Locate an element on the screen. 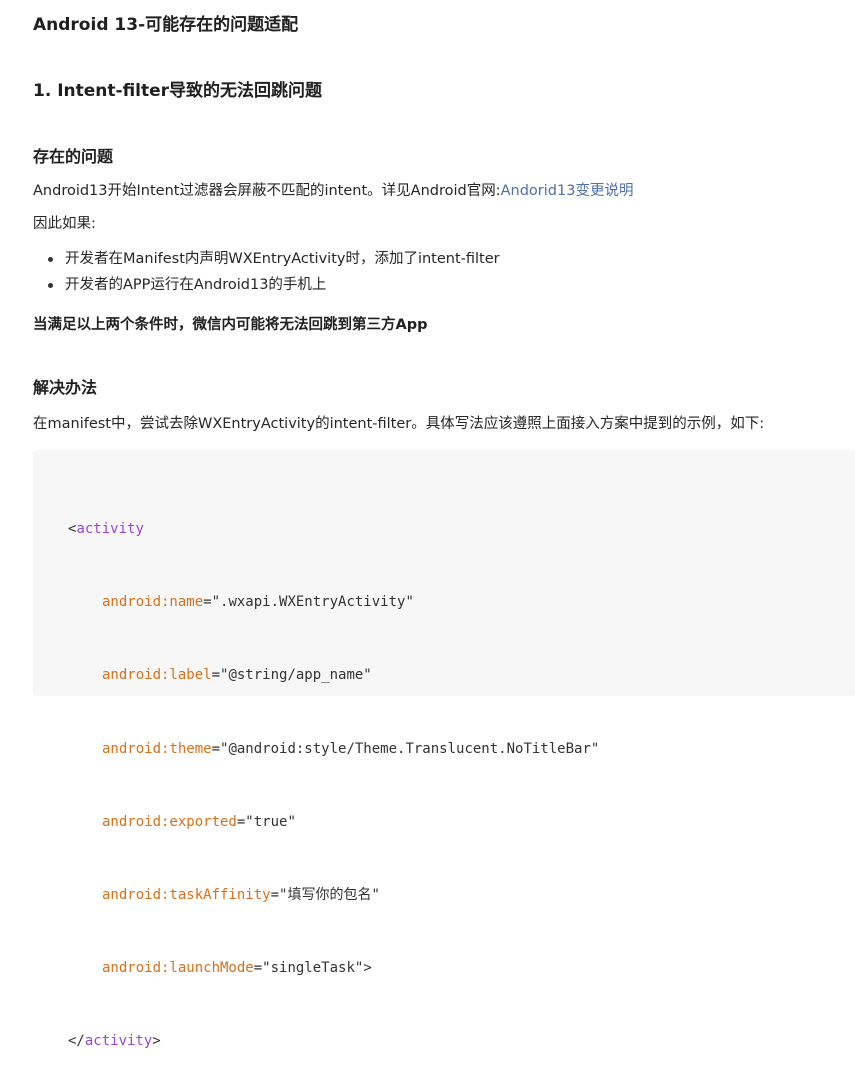  code-attr-value: ".wxapi.WXEntryActivity" is located at coordinates (312, 602).